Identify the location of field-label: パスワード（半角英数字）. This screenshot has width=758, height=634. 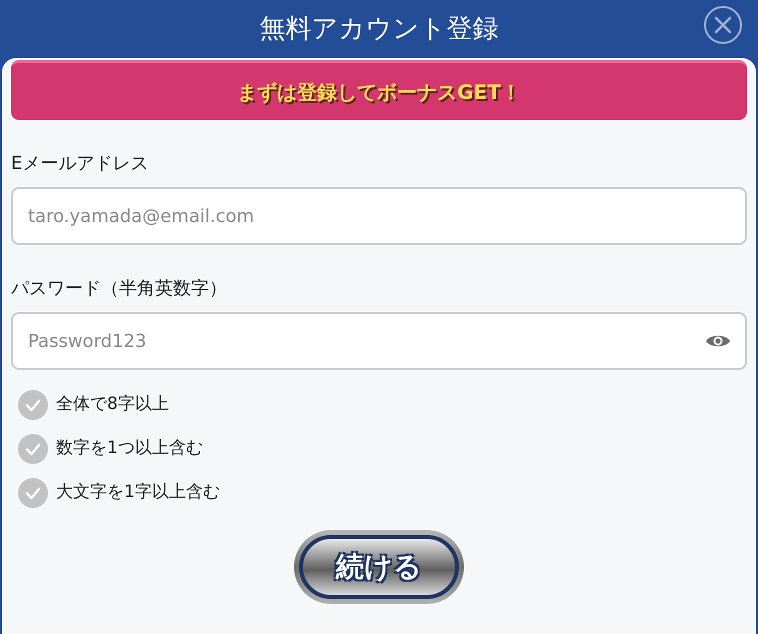
(119, 289).